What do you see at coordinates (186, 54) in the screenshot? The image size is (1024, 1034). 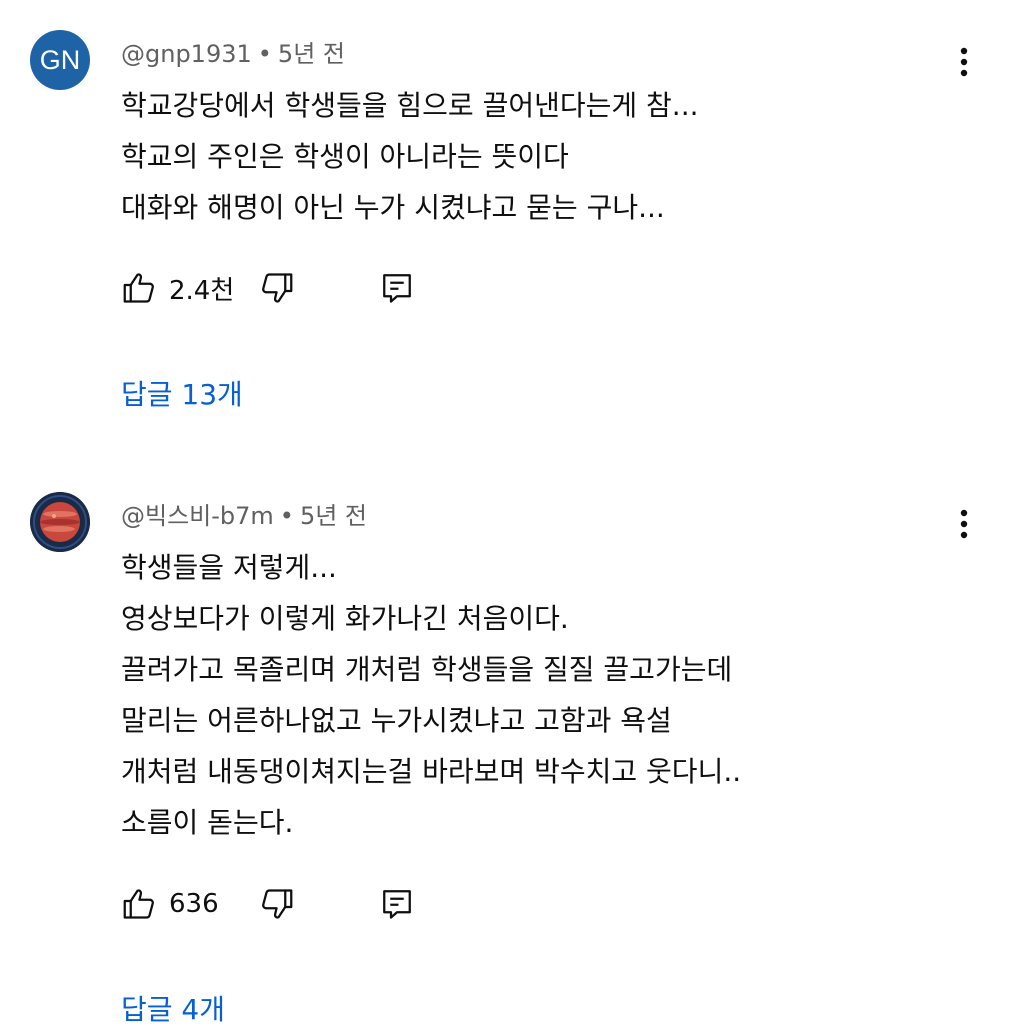 I see `author-handle: @gnp1931` at bounding box center [186, 54].